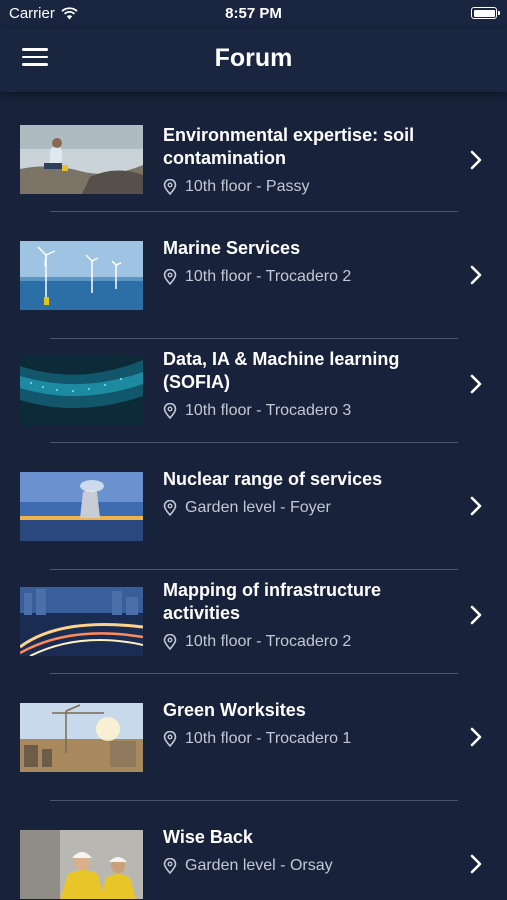 The width and height of the screenshot is (507, 900). Describe the element at coordinates (272, 601) in the screenshot. I see `forum-item-title: Mapping of infrastructure activities` at that location.